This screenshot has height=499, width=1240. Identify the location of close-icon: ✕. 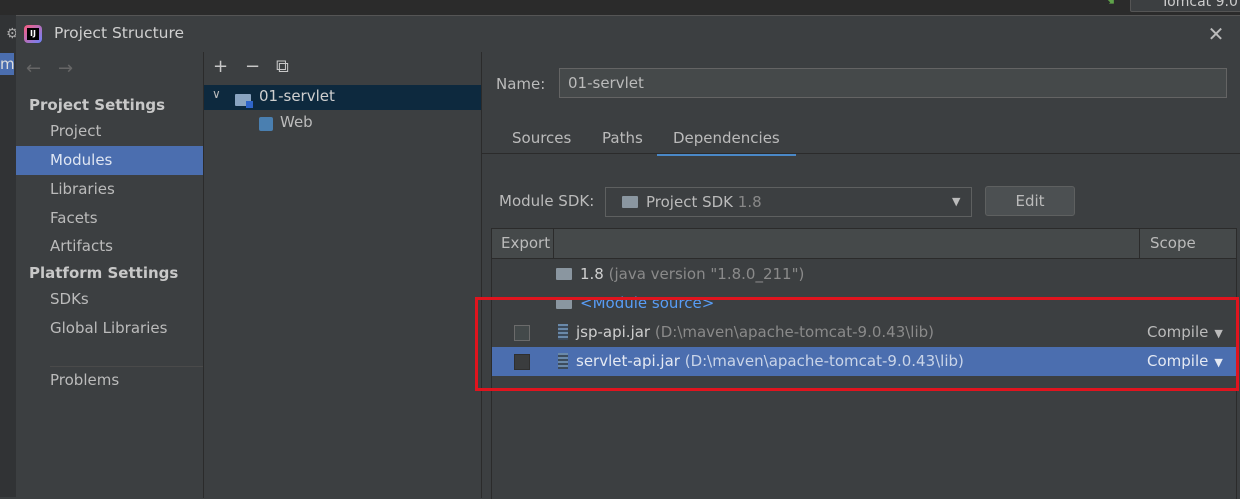
(1216, 34).